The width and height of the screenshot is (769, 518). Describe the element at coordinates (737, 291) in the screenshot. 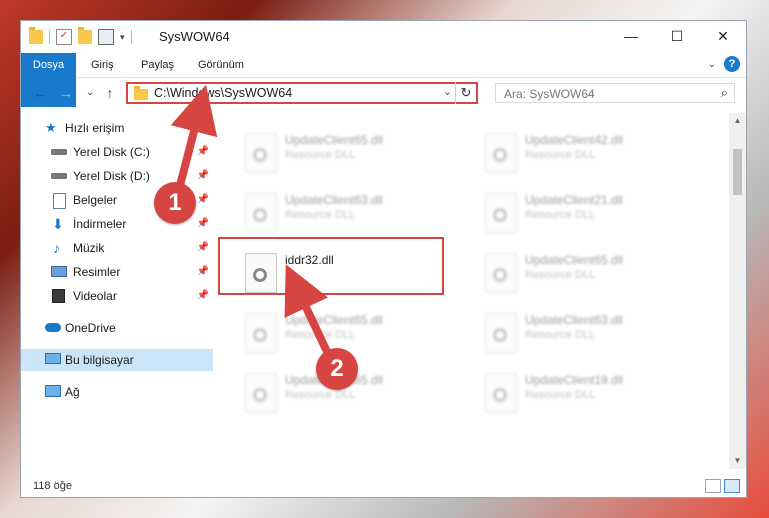

I see `vertical-scrollbar: ▲ ▼` at that location.